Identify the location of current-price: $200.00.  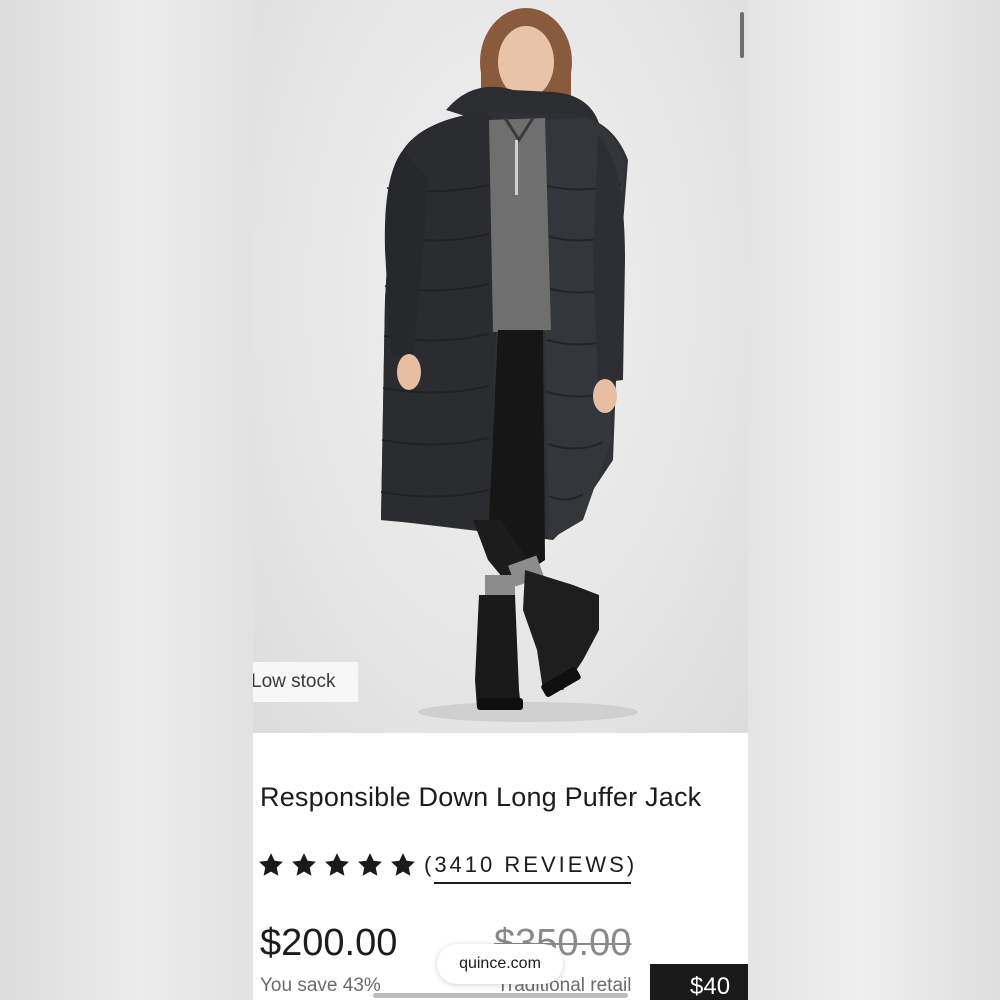
(329, 943).